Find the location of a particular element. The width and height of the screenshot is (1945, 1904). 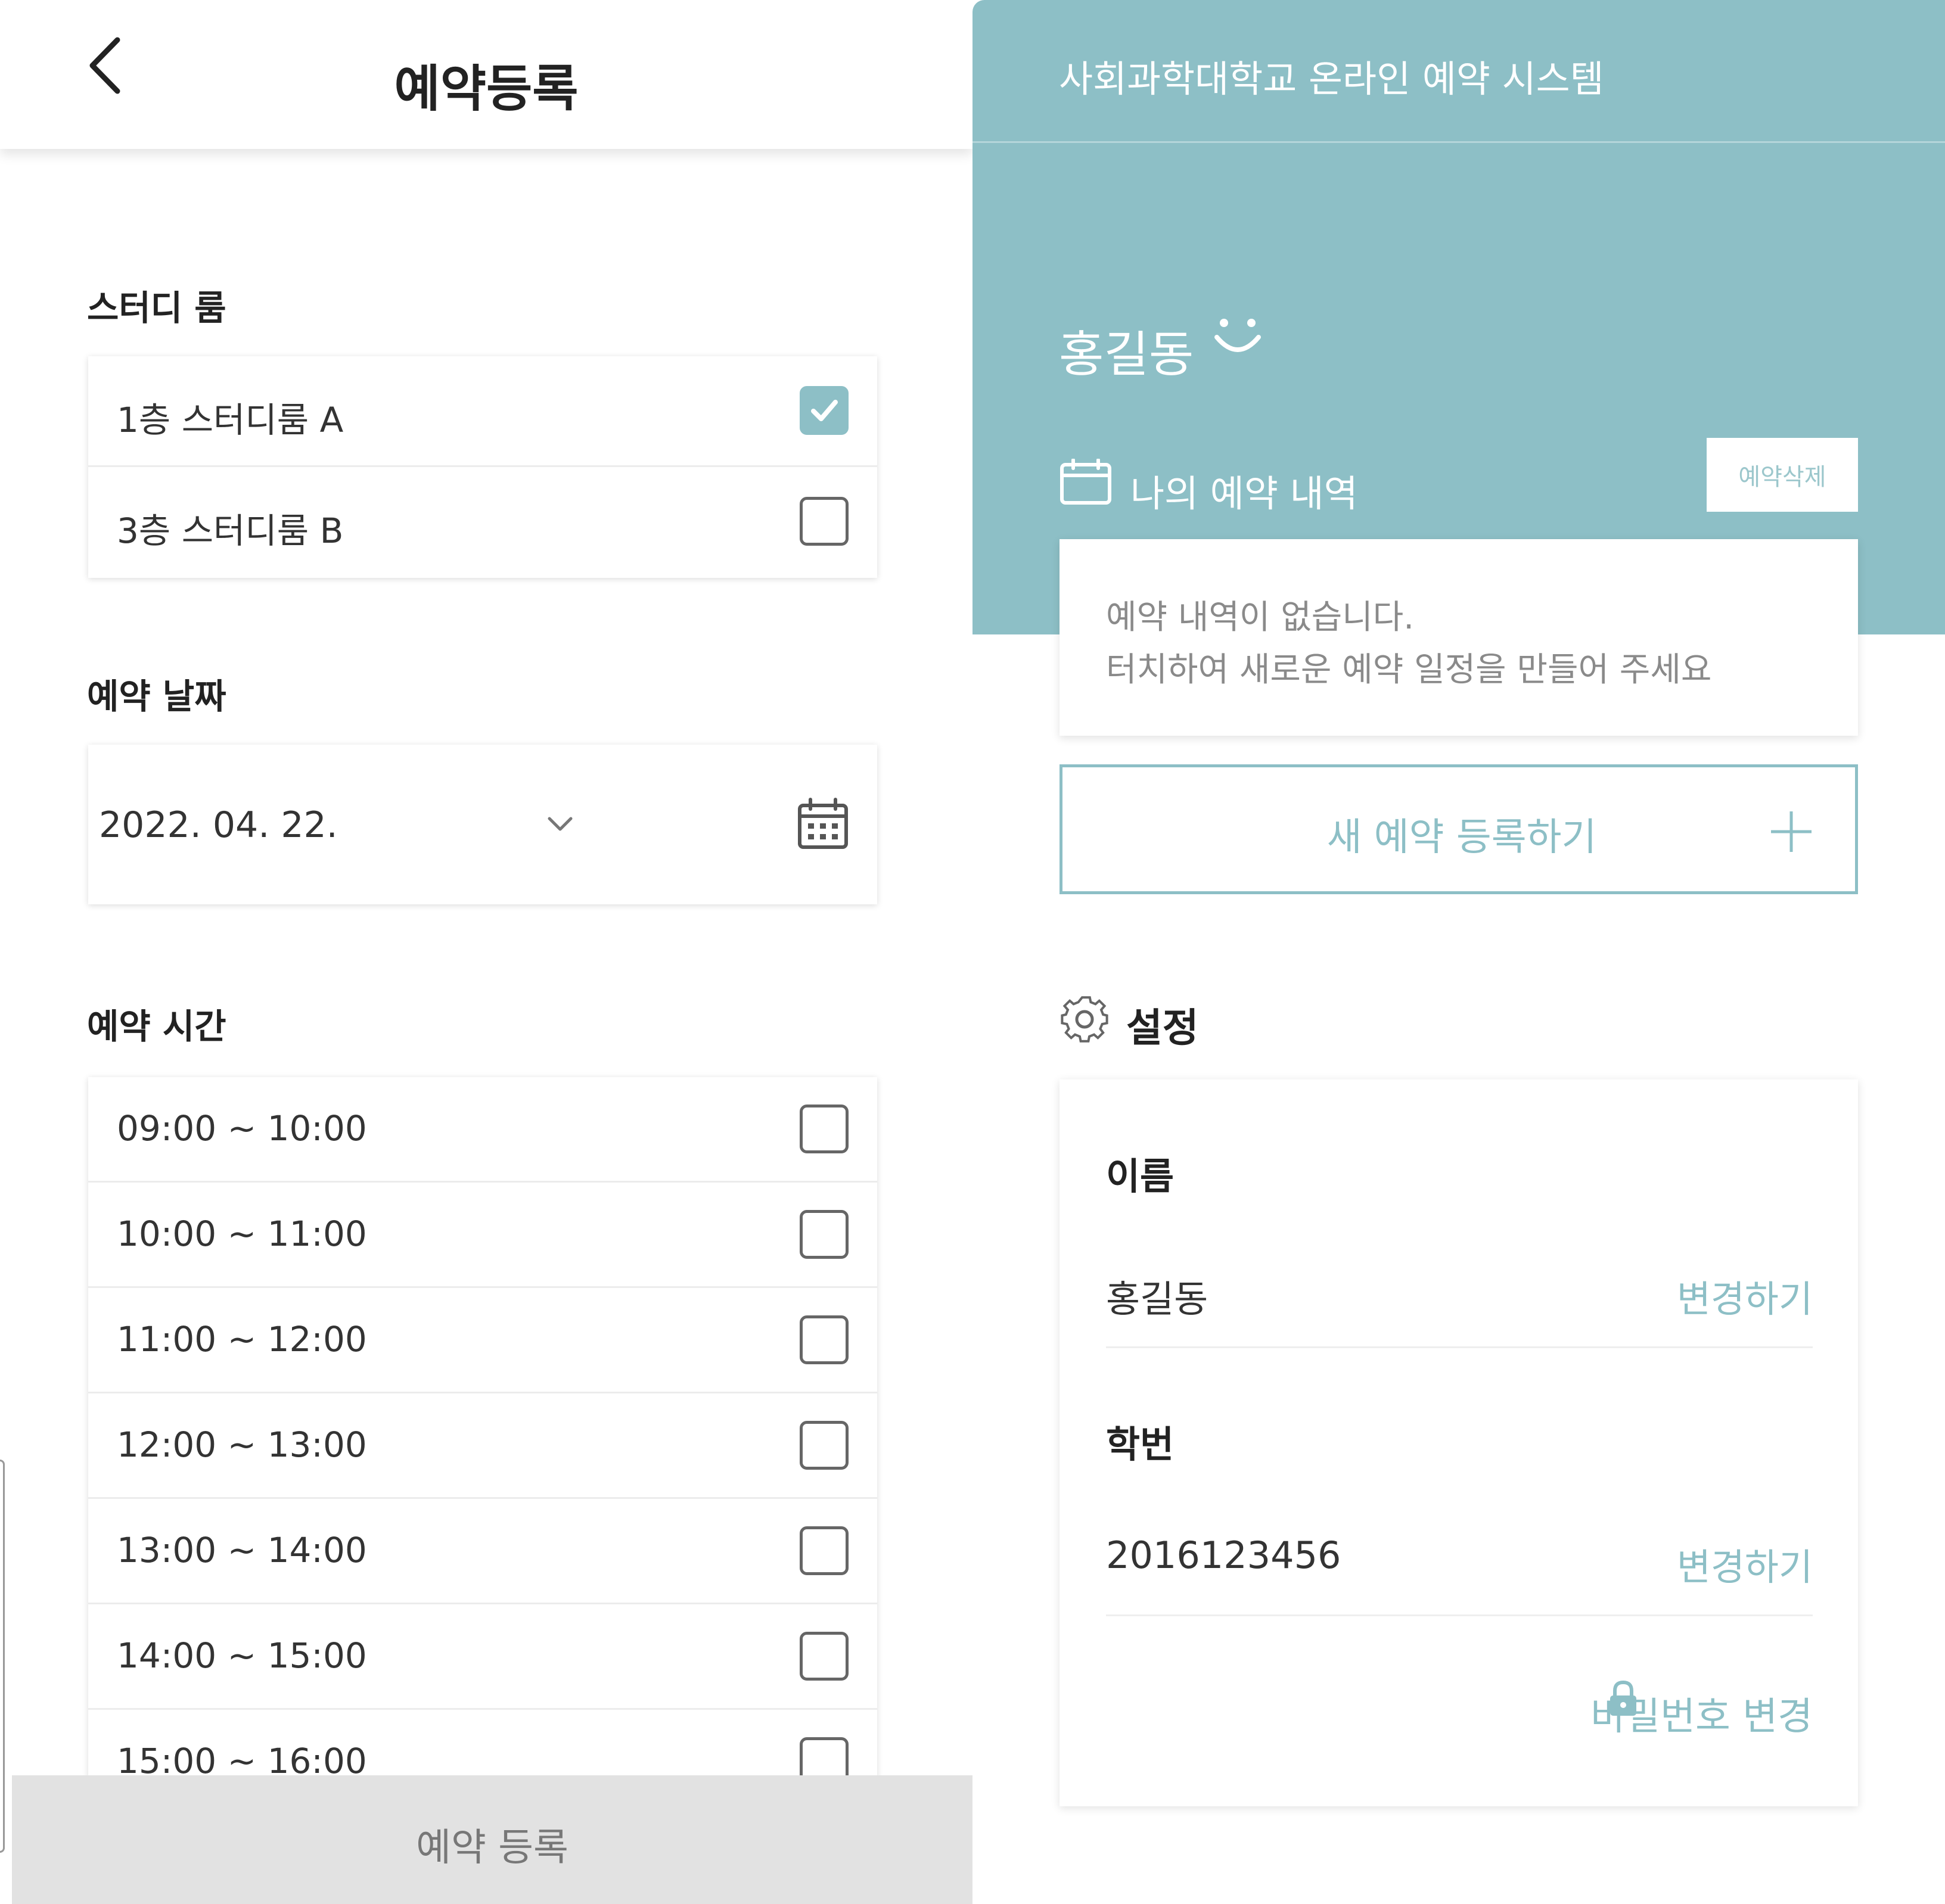

app-header: 사회과학대학교 온라인 예약 시스템 is located at coordinates (1459, 71).